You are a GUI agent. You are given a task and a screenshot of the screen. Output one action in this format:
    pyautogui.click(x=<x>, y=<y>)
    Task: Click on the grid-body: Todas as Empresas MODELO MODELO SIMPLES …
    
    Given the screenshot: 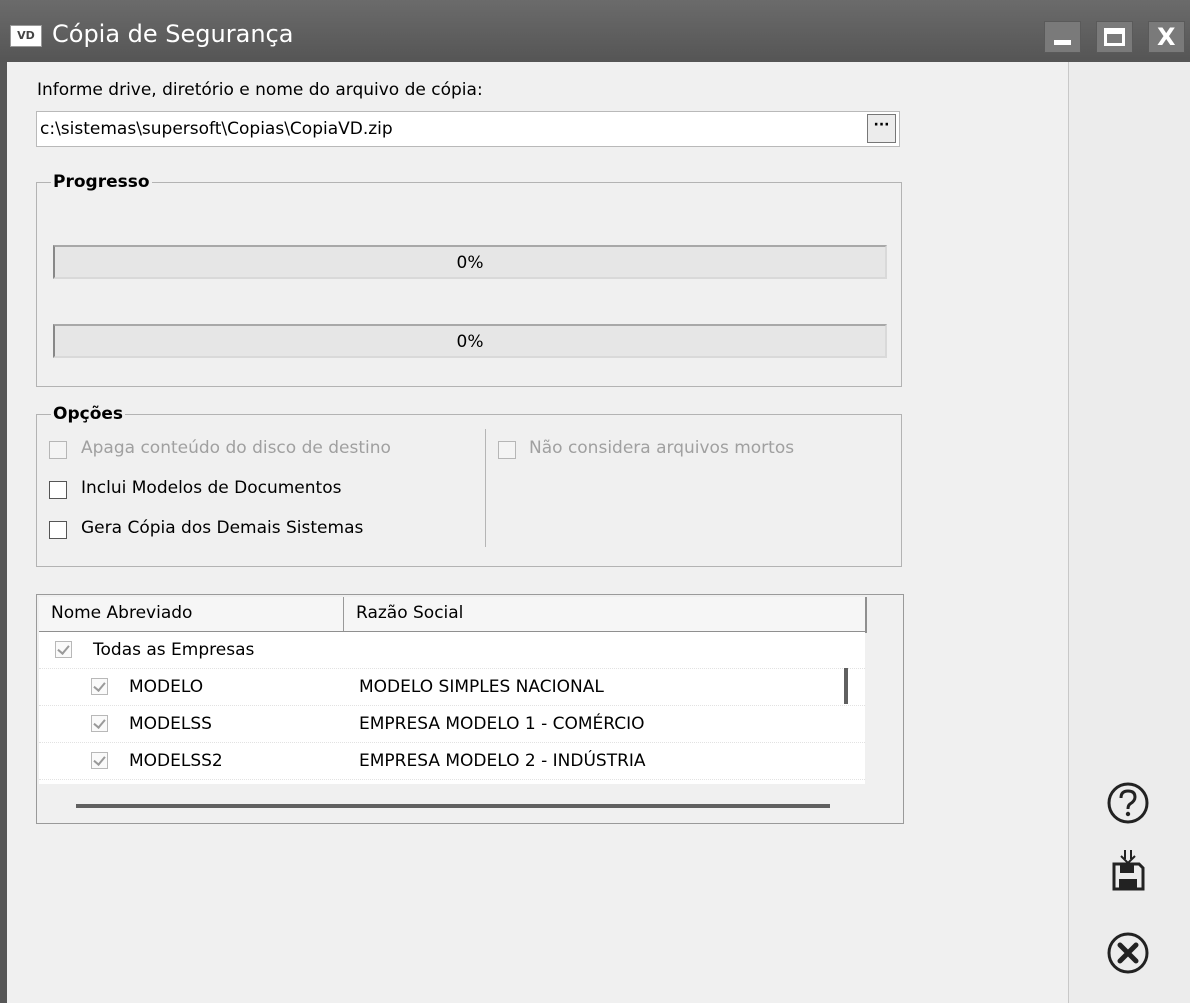 What is the action you would take?
    pyautogui.click(x=452, y=708)
    